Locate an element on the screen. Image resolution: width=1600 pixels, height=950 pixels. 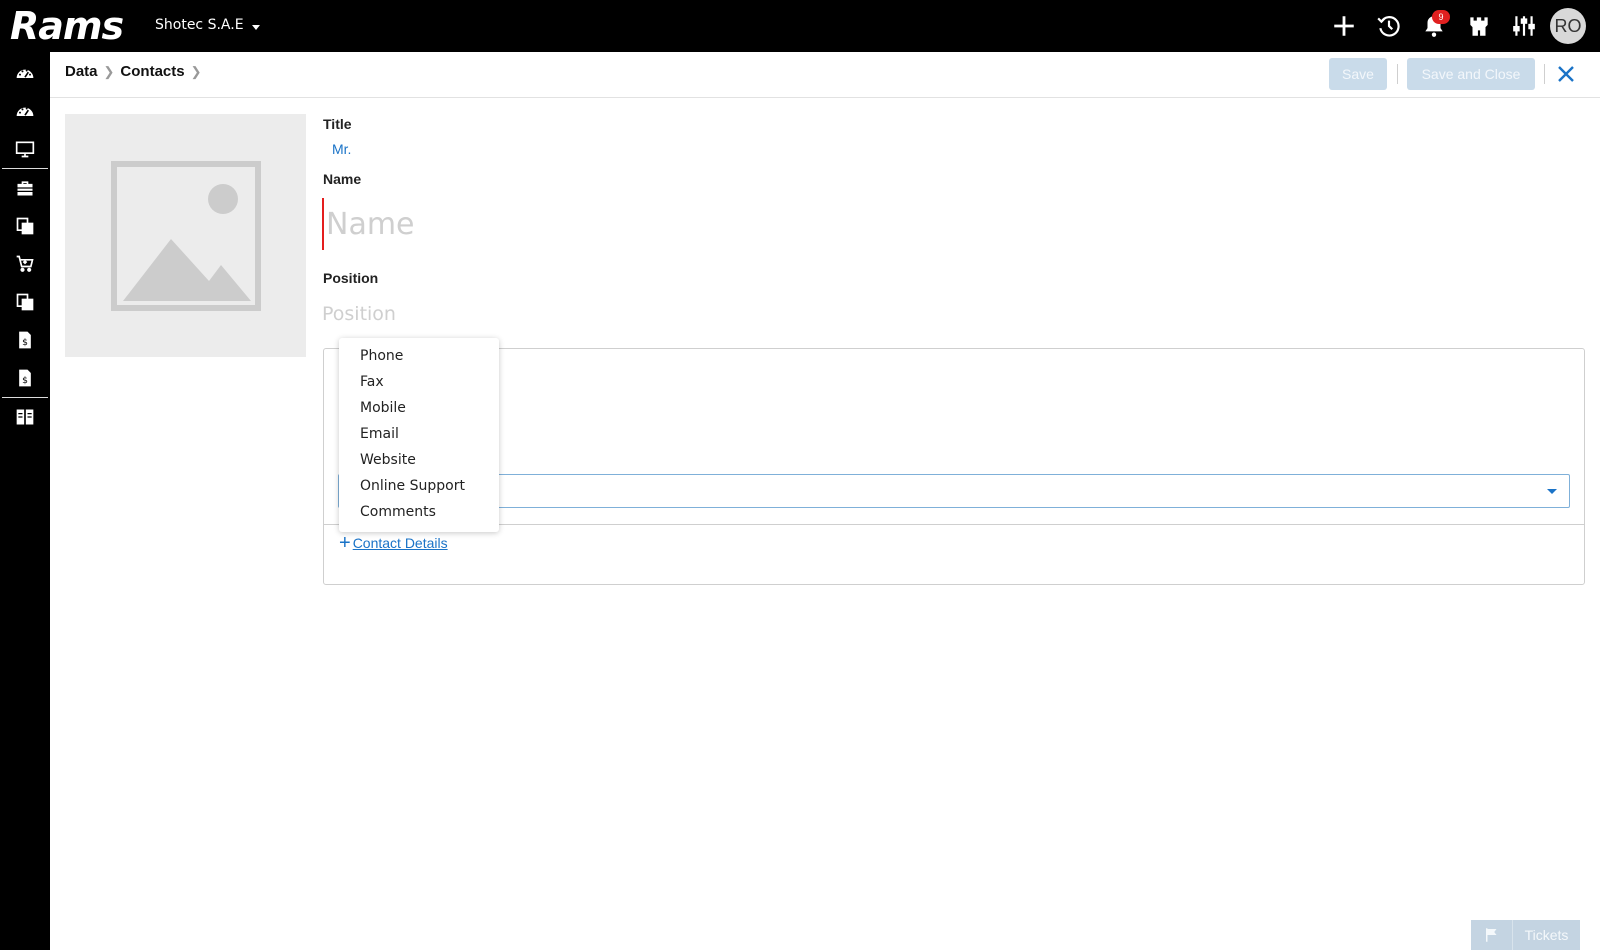
add-contact-details-label: Contact Details is located at coordinates (400, 543).